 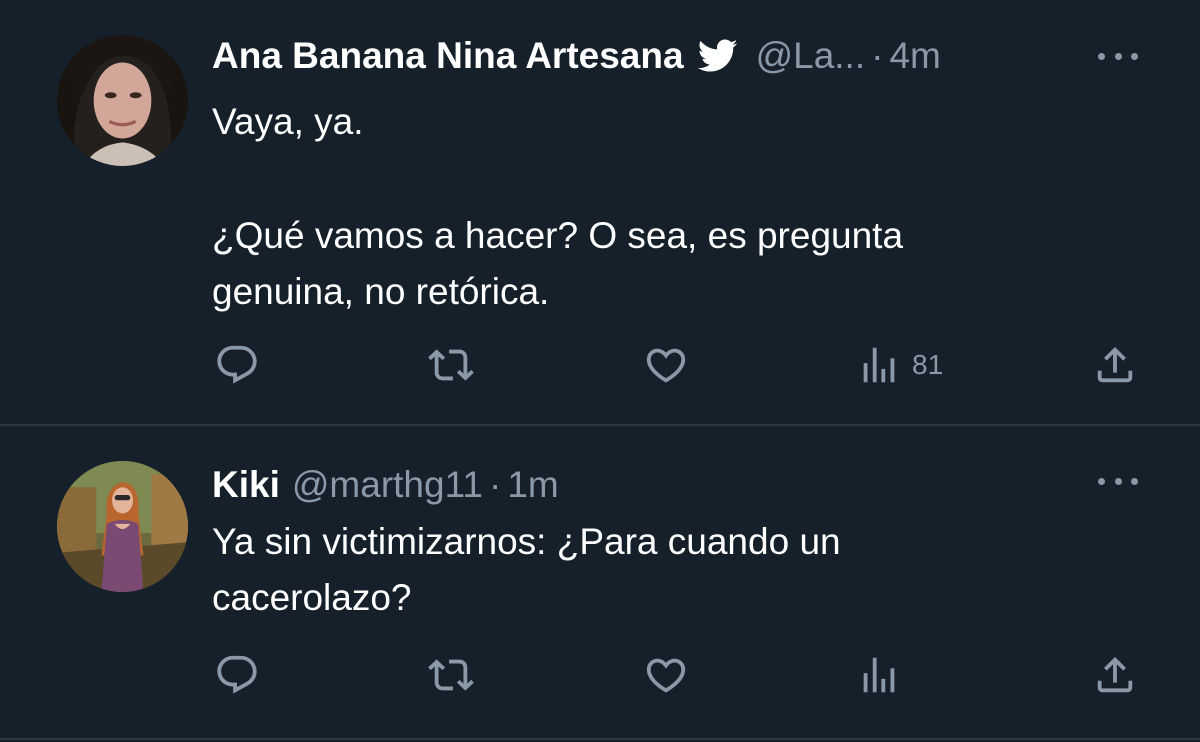 I want to click on timestamp: 4m, so click(x=914, y=56).